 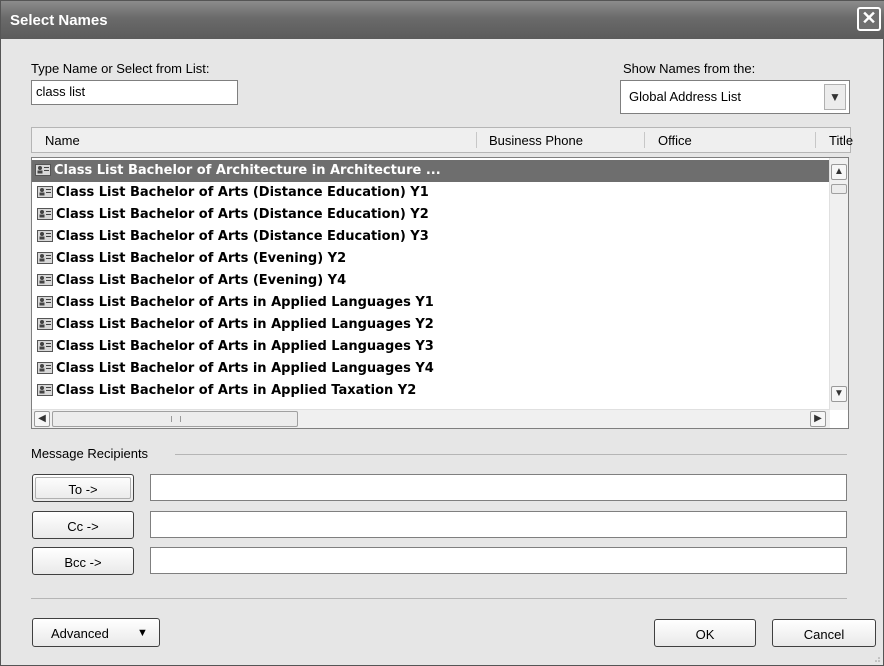 I want to click on vertical-scroll-thumb, so click(x=839, y=189).